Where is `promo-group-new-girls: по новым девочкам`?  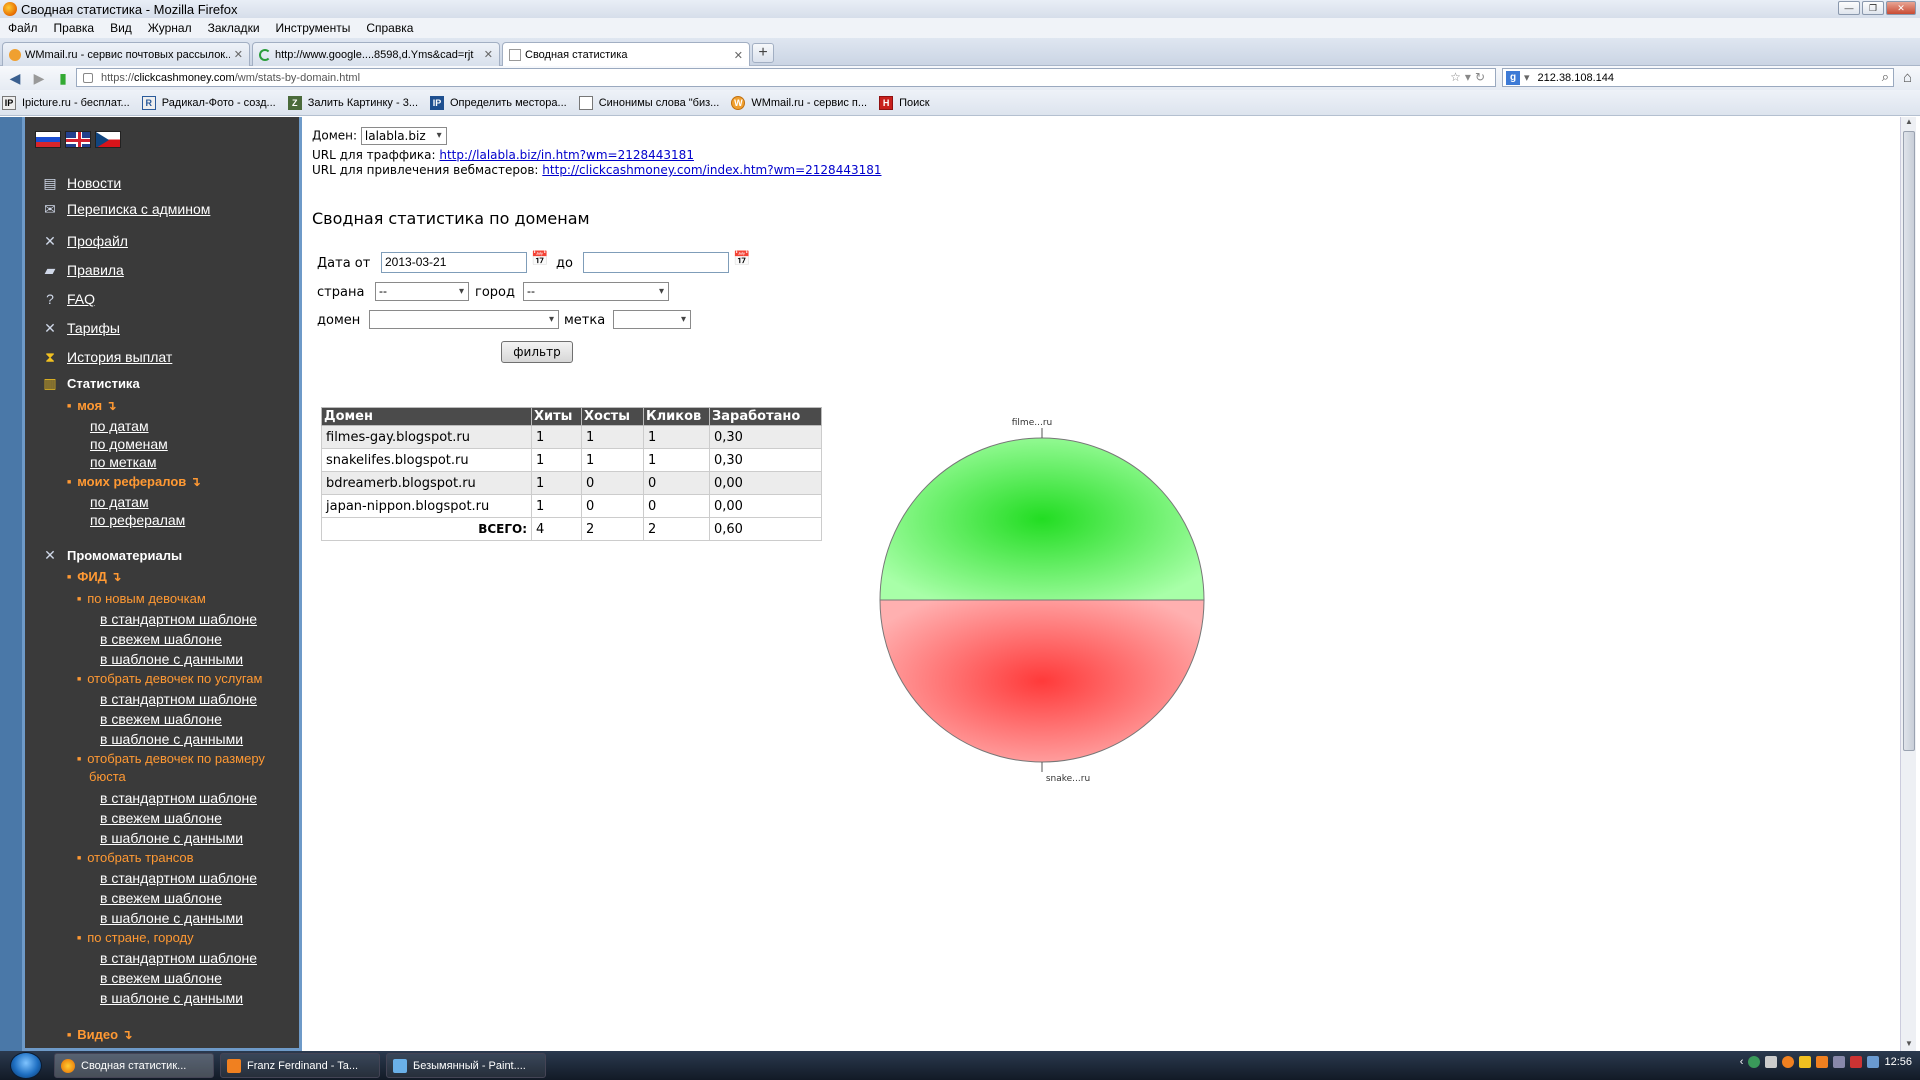 promo-group-new-girls: по новым девочкам is located at coordinates (141, 598).